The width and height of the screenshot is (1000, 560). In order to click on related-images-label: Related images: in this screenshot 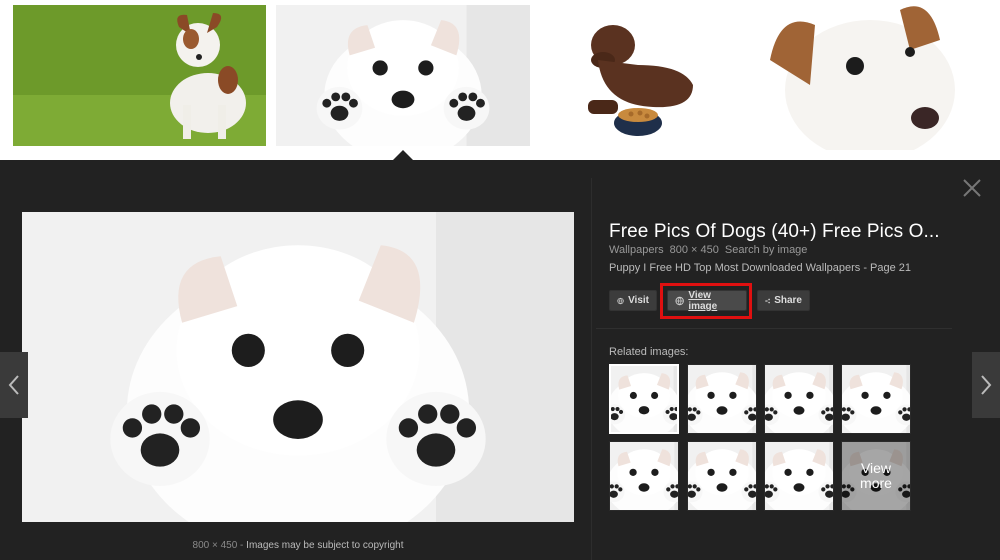, I will do `click(649, 352)`.